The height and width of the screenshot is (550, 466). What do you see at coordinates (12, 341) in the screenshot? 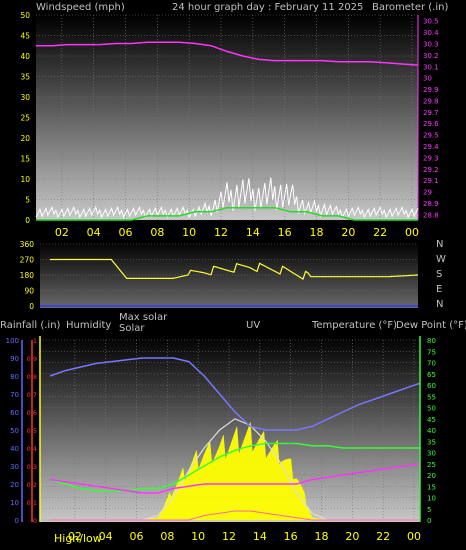
I see `humidity-y-tick-label: 100` at bounding box center [12, 341].